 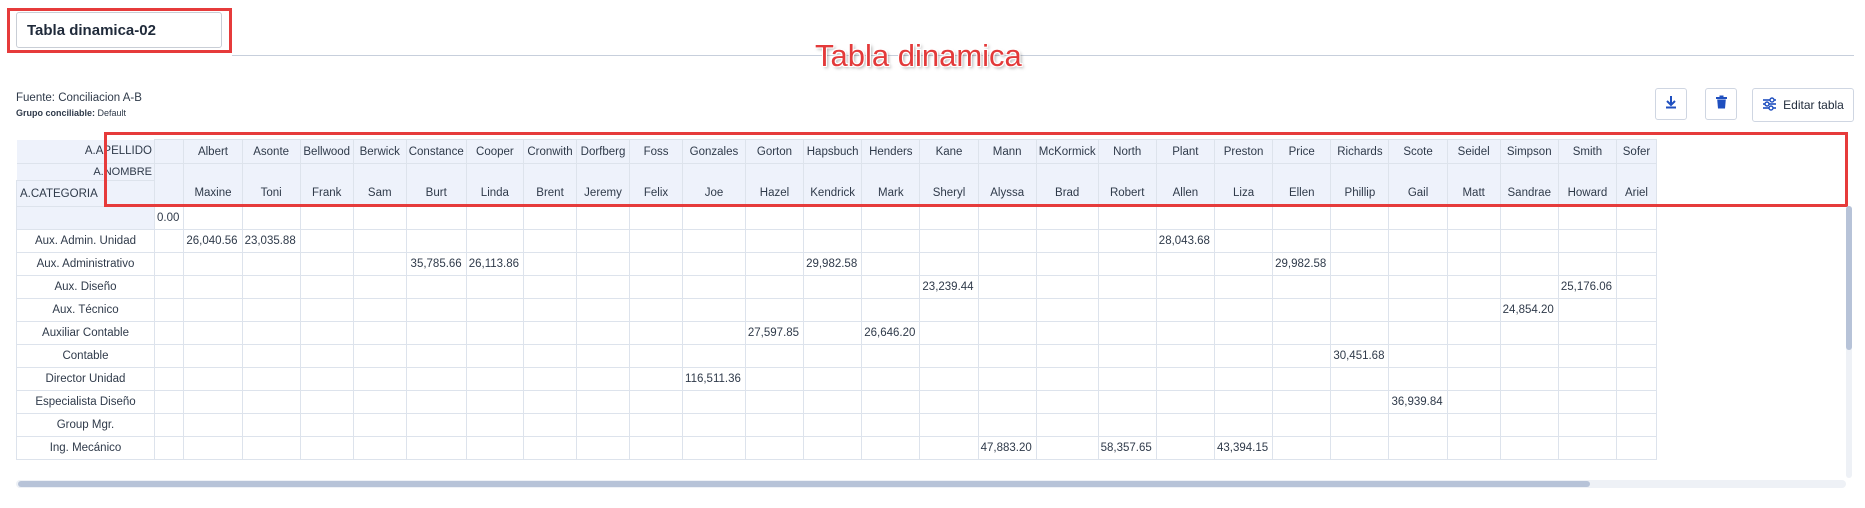 I want to click on col-header-apellido: Hapsbuch, so click(x=833, y=151).